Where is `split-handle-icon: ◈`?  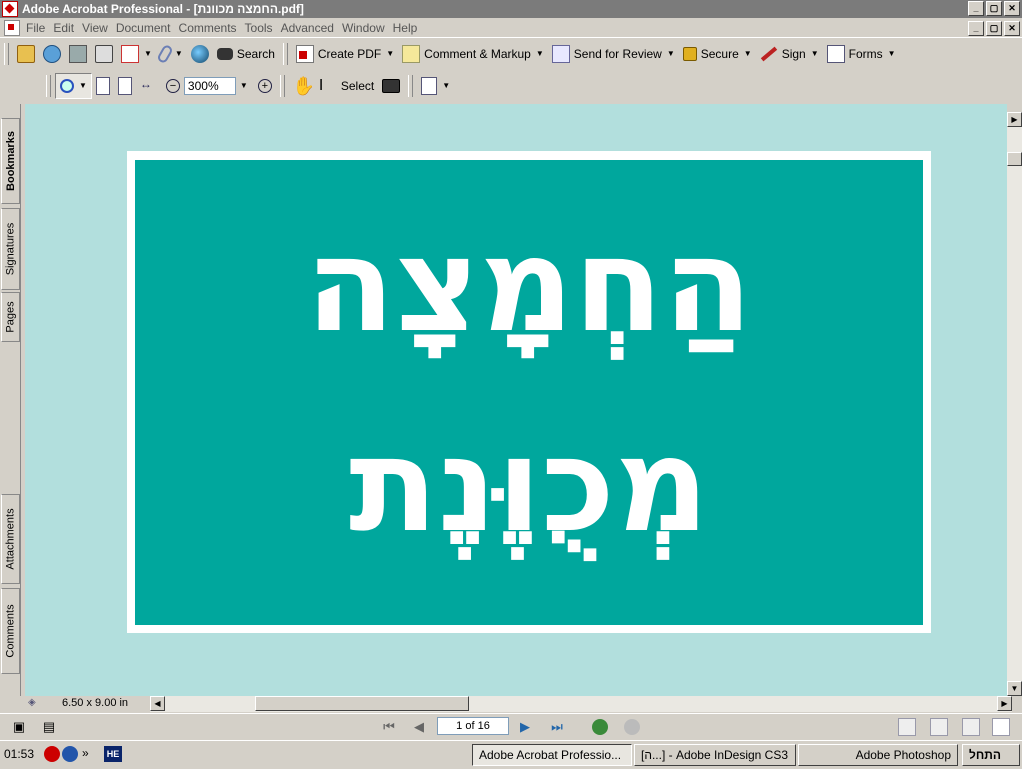 split-handle-icon: ◈ is located at coordinates (32, 702).